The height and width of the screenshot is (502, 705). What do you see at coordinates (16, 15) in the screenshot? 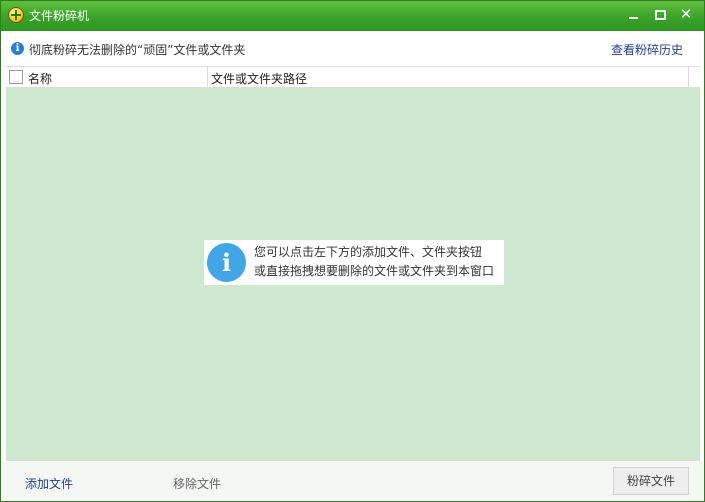
I see `app-shredder-icon` at bounding box center [16, 15].